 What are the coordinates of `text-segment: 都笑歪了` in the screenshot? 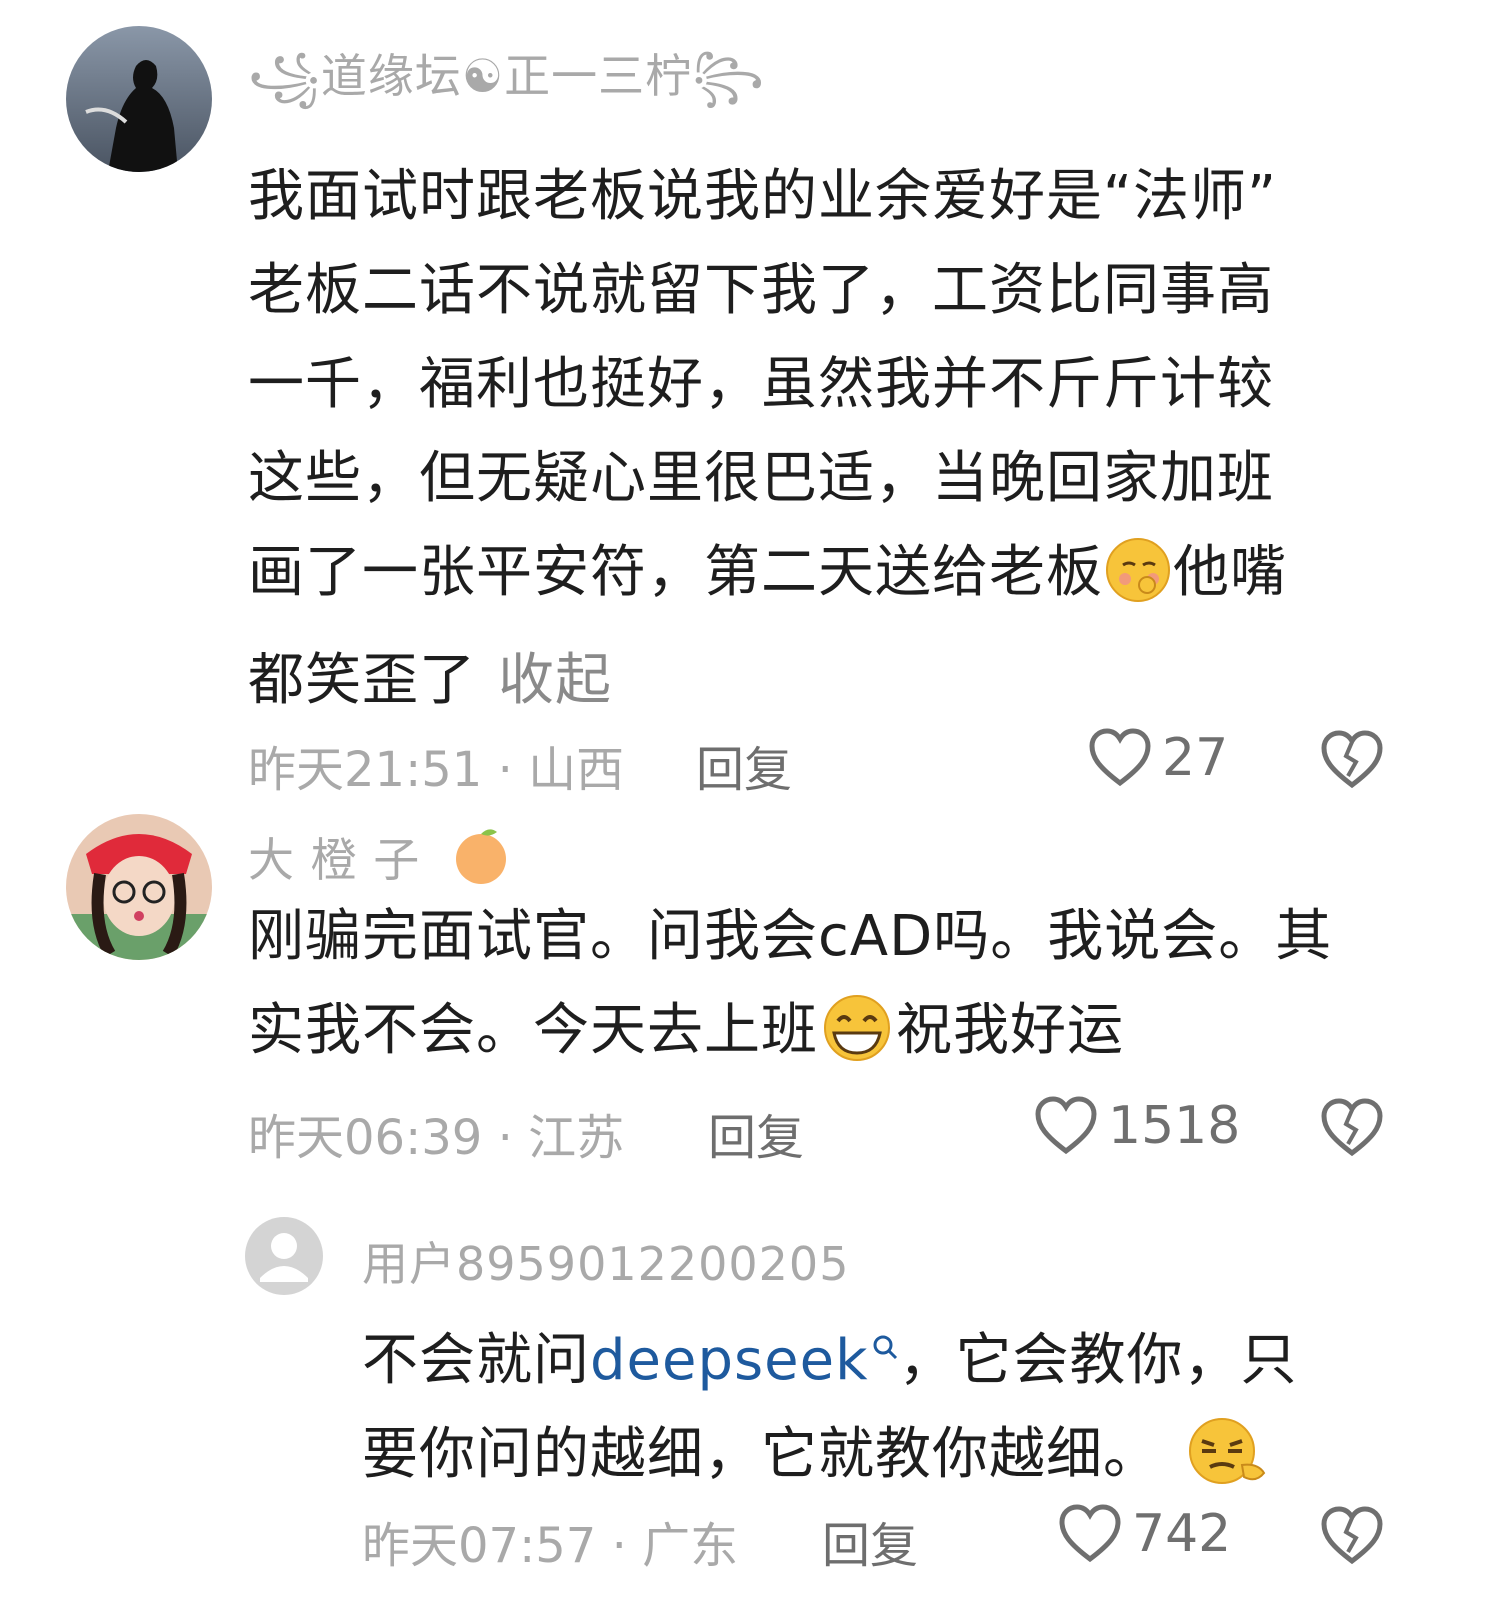 It's located at (362, 680).